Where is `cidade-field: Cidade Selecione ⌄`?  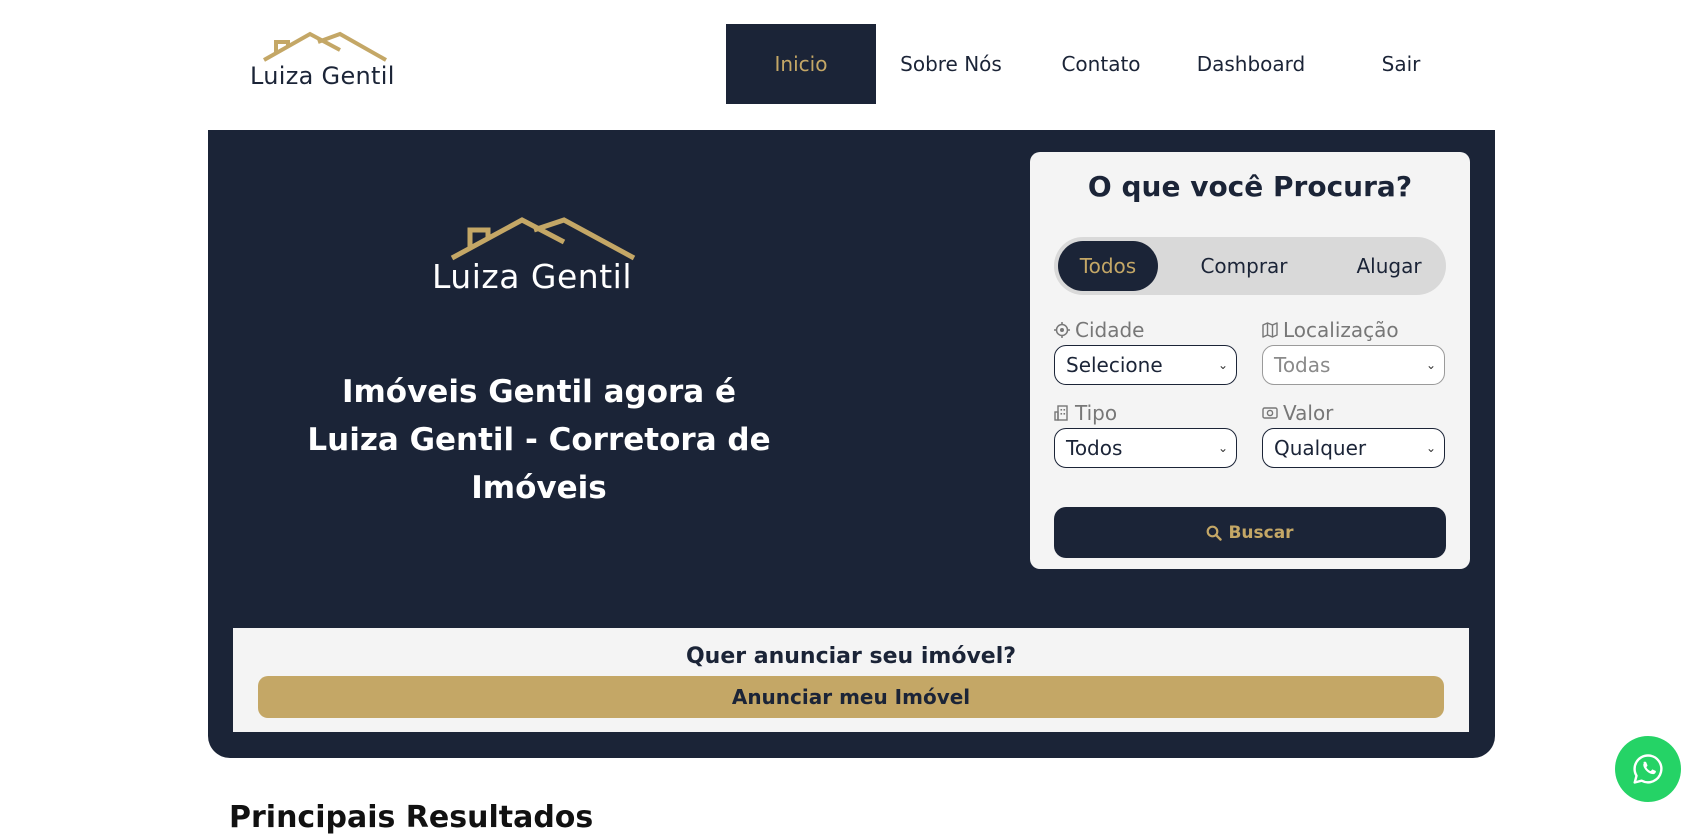
cidade-field: Cidade Selecione ⌄ is located at coordinates (1145, 351).